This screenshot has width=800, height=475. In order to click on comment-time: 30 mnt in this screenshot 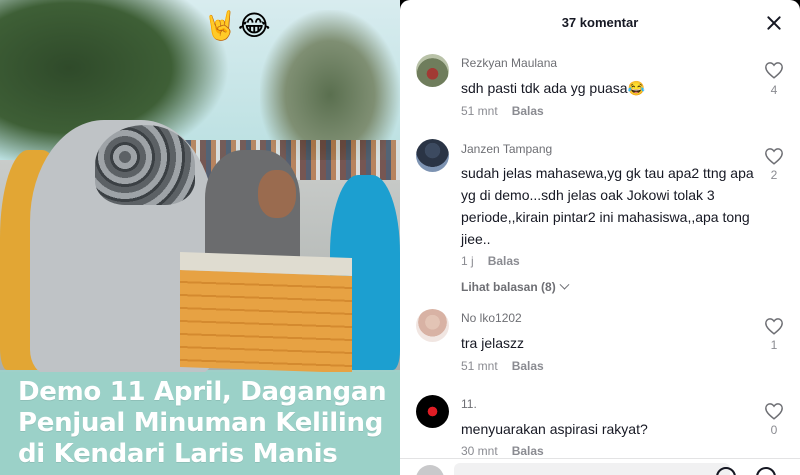, I will do `click(479, 451)`.